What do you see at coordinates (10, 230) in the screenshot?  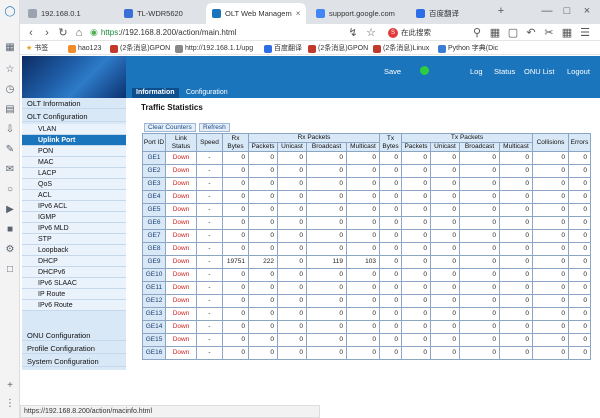 I see `games-icon: ■` at bounding box center [10, 230].